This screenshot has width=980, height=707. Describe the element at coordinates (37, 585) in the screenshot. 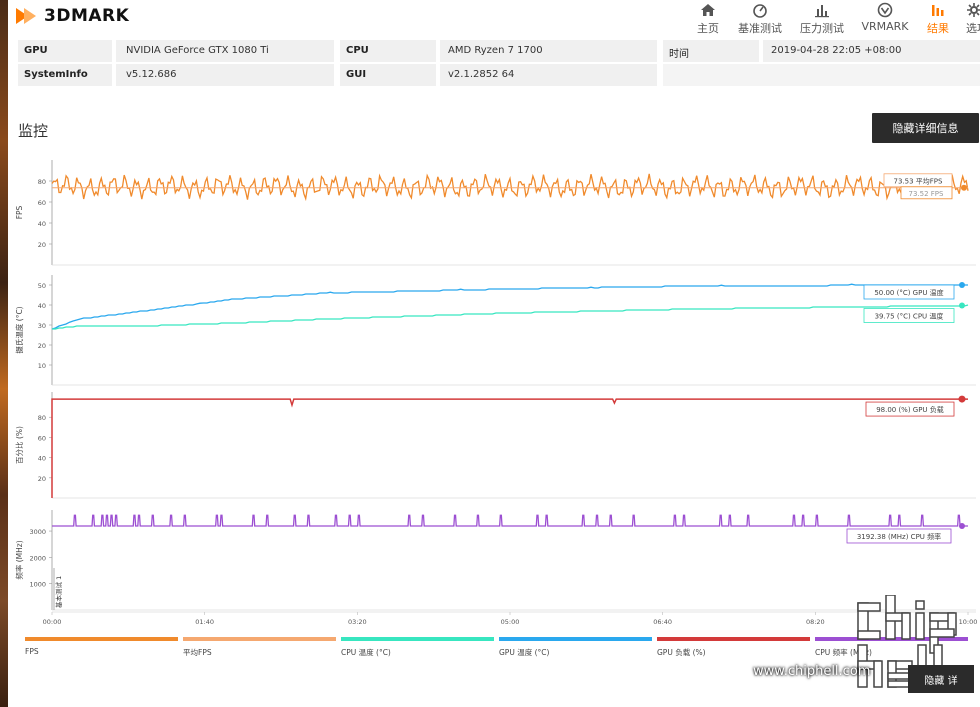

I see `y-tick-label: 1000` at that location.